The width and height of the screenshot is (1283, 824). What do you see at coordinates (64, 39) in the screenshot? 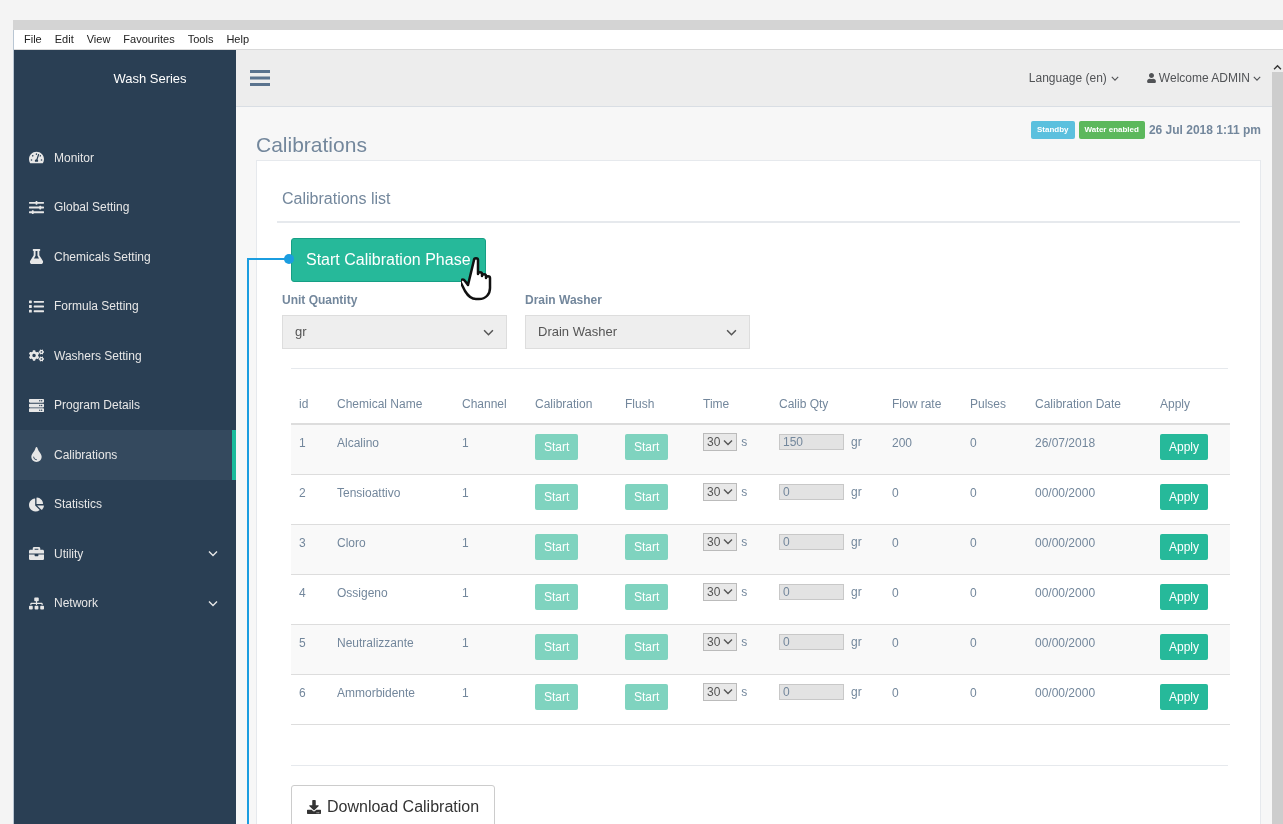
I see `menu-item: Edit` at bounding box center [64, 39].